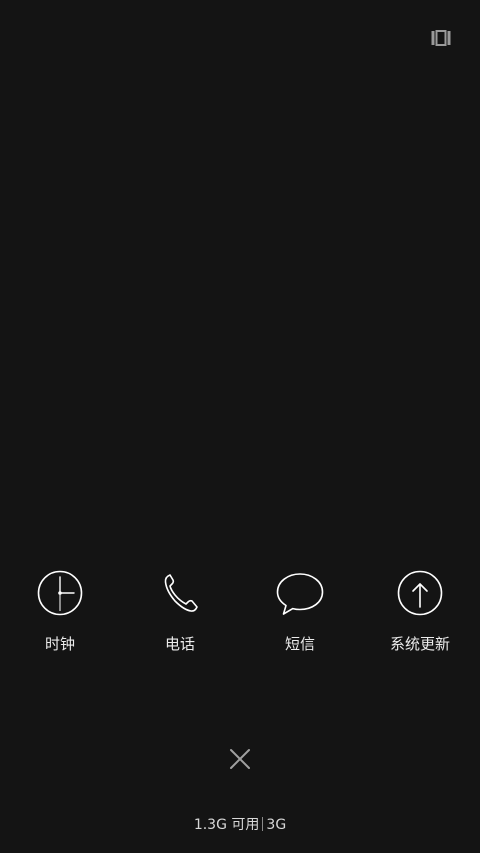 The width and height of the screenshot is (480, 853). I want to click on clear-all-button, so click(240, 759).